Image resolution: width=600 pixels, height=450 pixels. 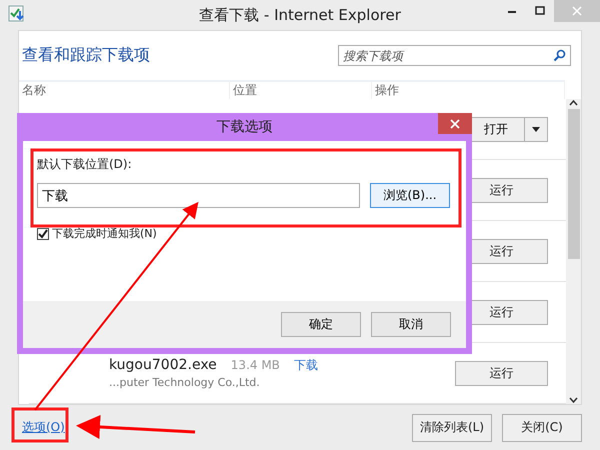 I want to click on checkbox, so click(x=43, y=234).